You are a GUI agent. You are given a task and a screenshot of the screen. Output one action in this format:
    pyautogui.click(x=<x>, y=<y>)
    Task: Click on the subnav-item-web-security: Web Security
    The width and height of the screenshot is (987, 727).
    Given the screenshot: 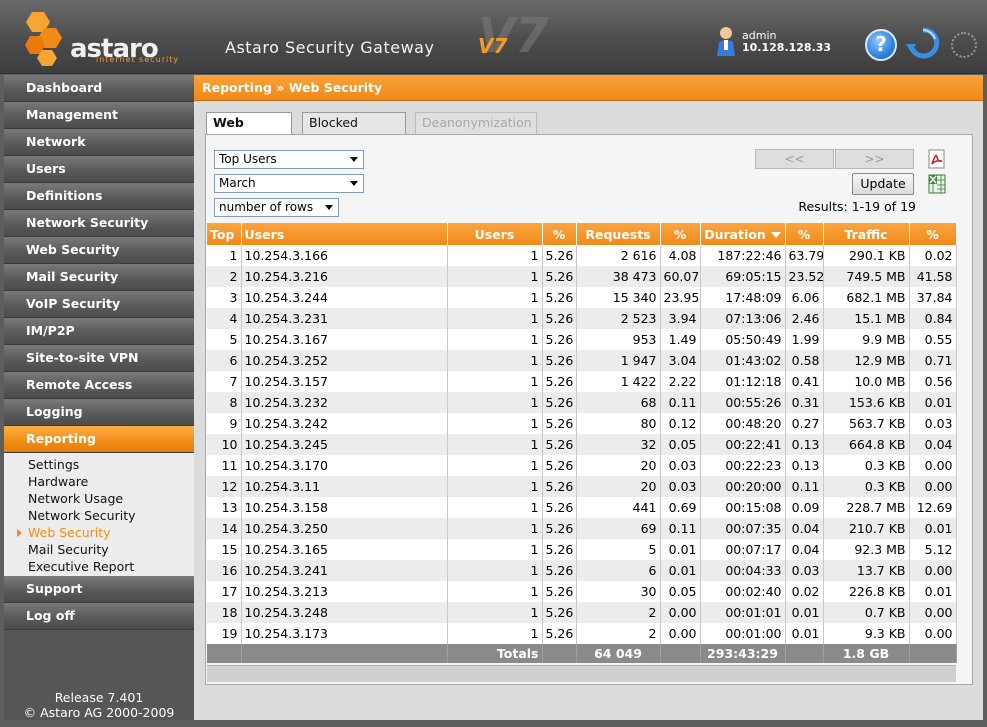 What is the action you would take?
    pyautogui.click(x=99, y=532)
    